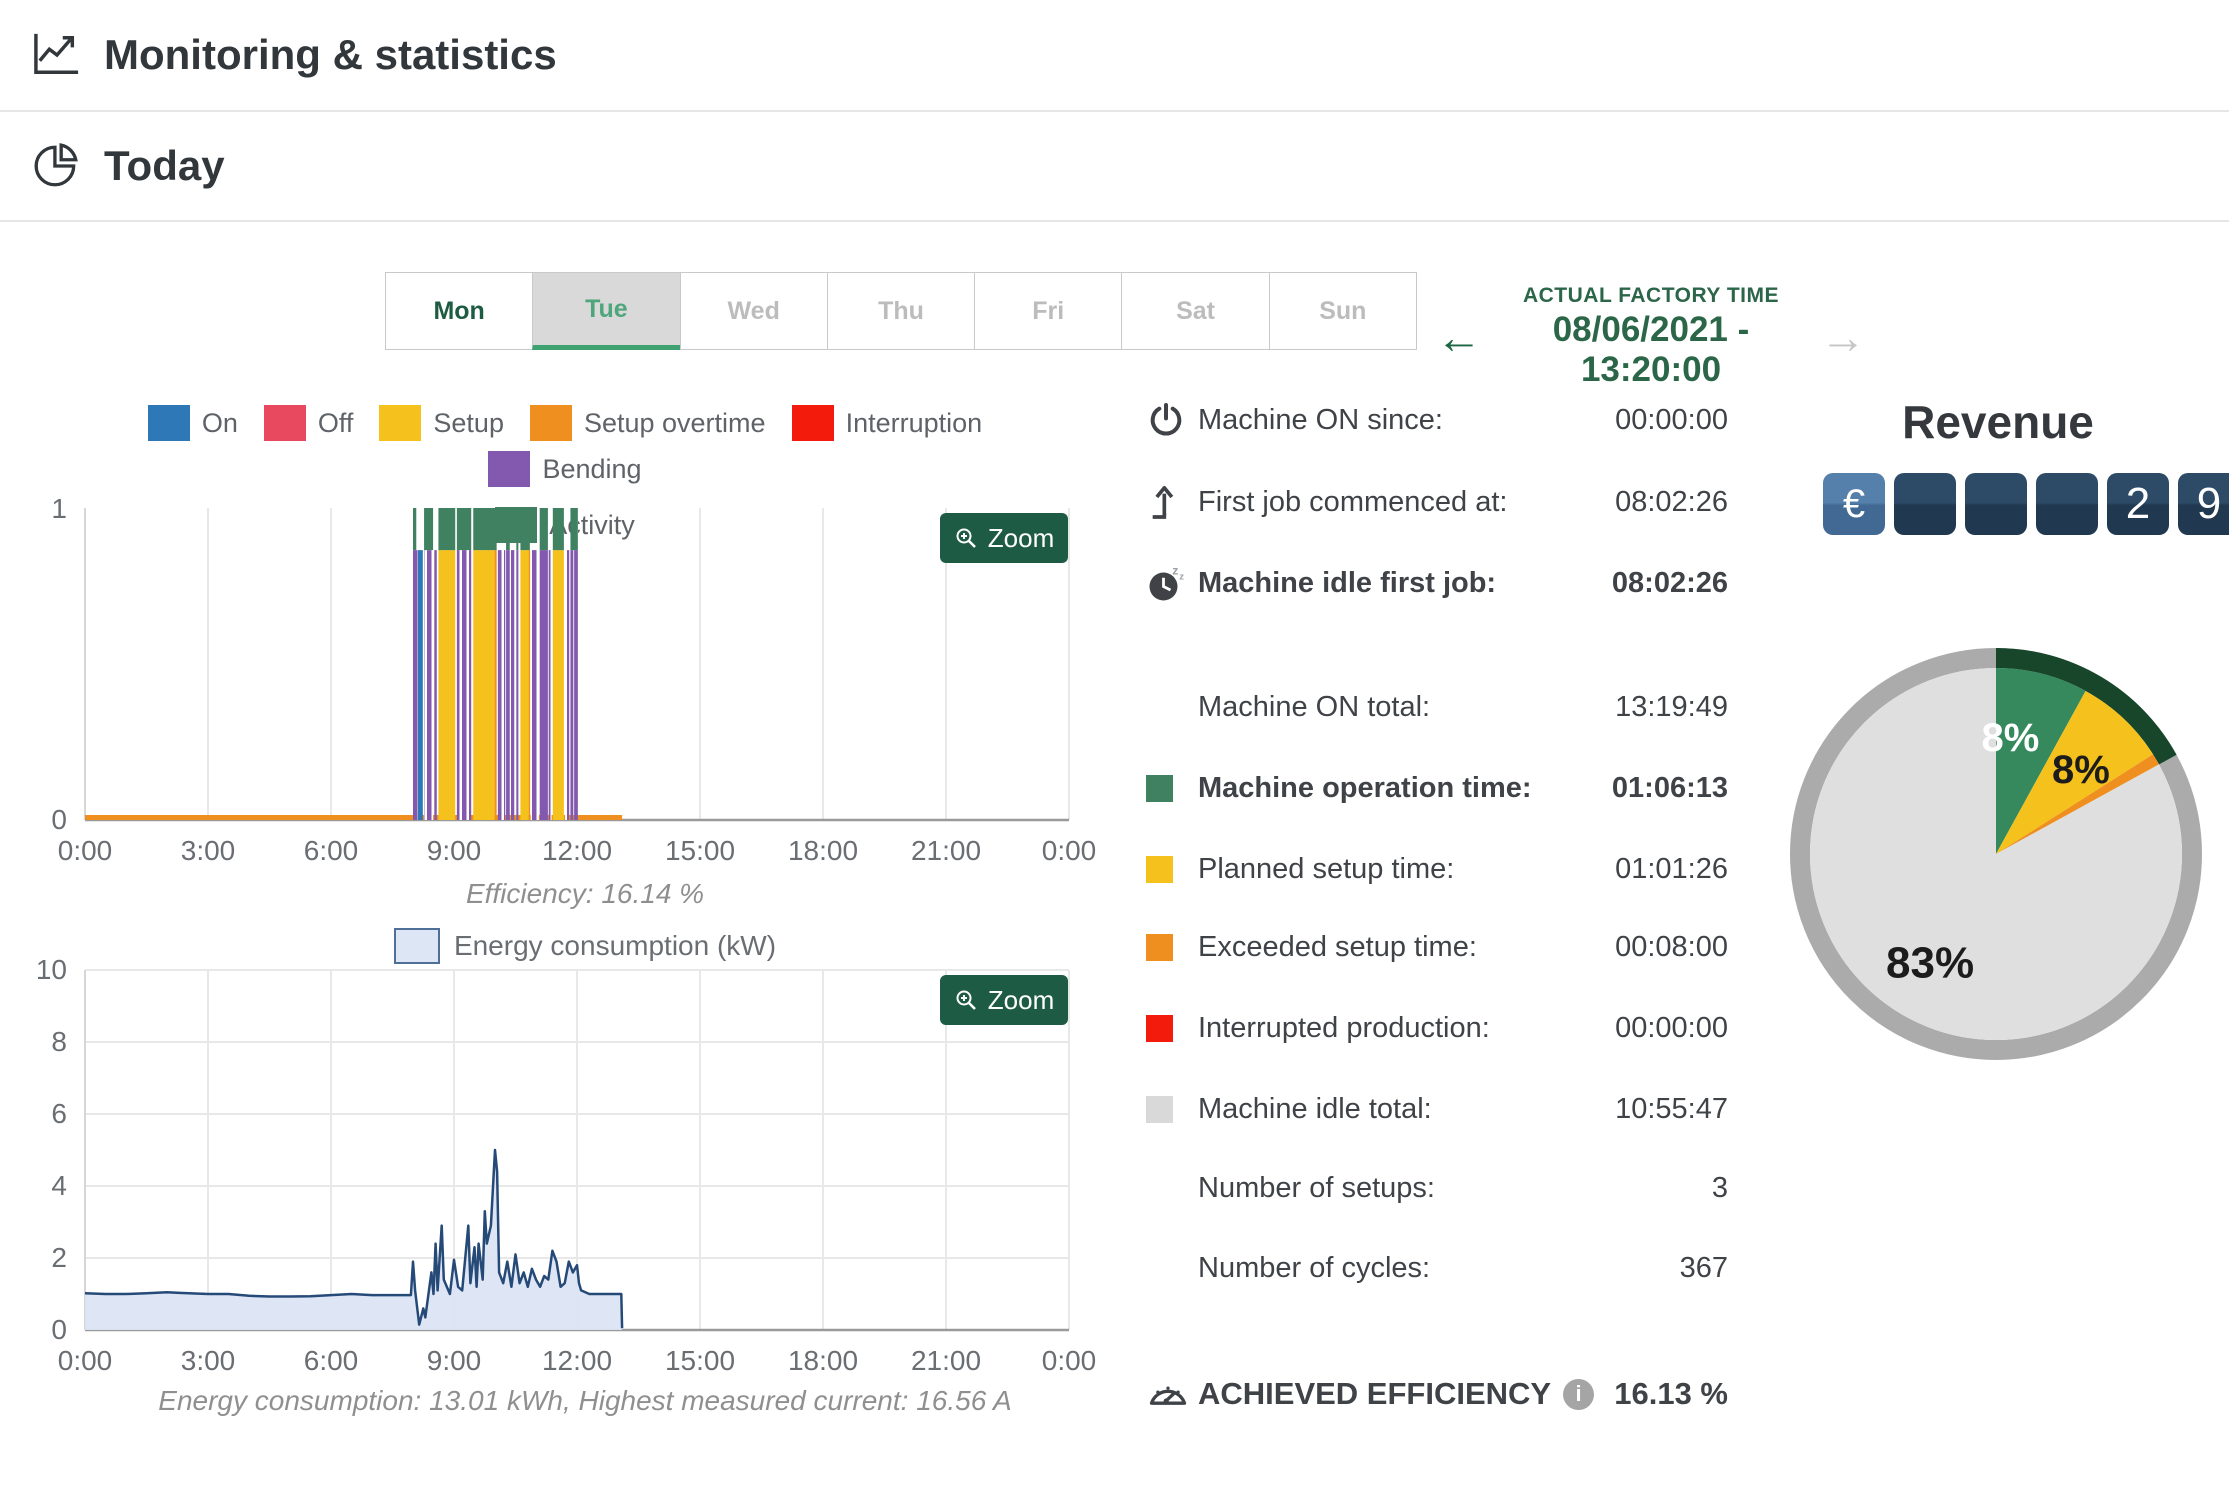 Image resolution: width=2229 pixels, height=1505 pixels. Describe the element at coordinates (1342, 311) in the screenshot. I see `tab-day-sun: Sun` at that location.